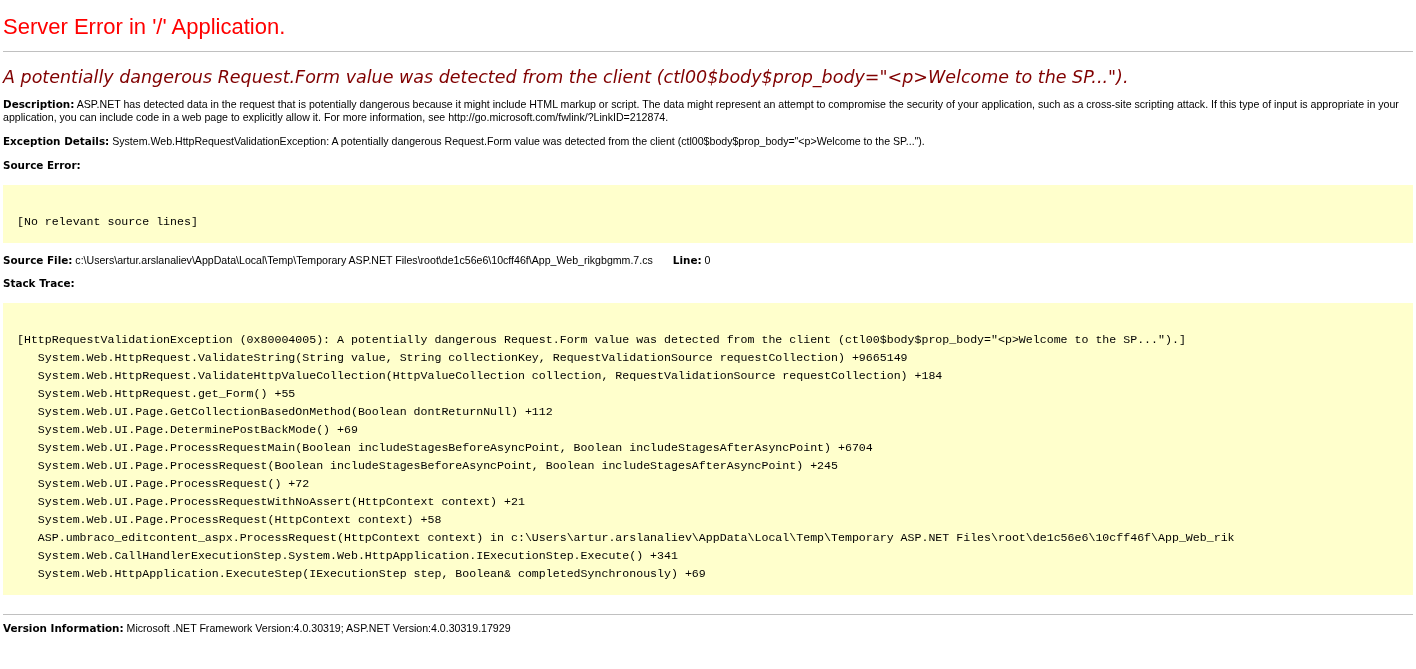 This screenshot has height=669, width=1416. I want to click on code-line: [HttpRequestValidationException (0x80004005): A potentially dangerous Request.Form value was detected from the client (ctl00$body$prop_body="<p>Welcome to the SP...").], so click(601, 340).